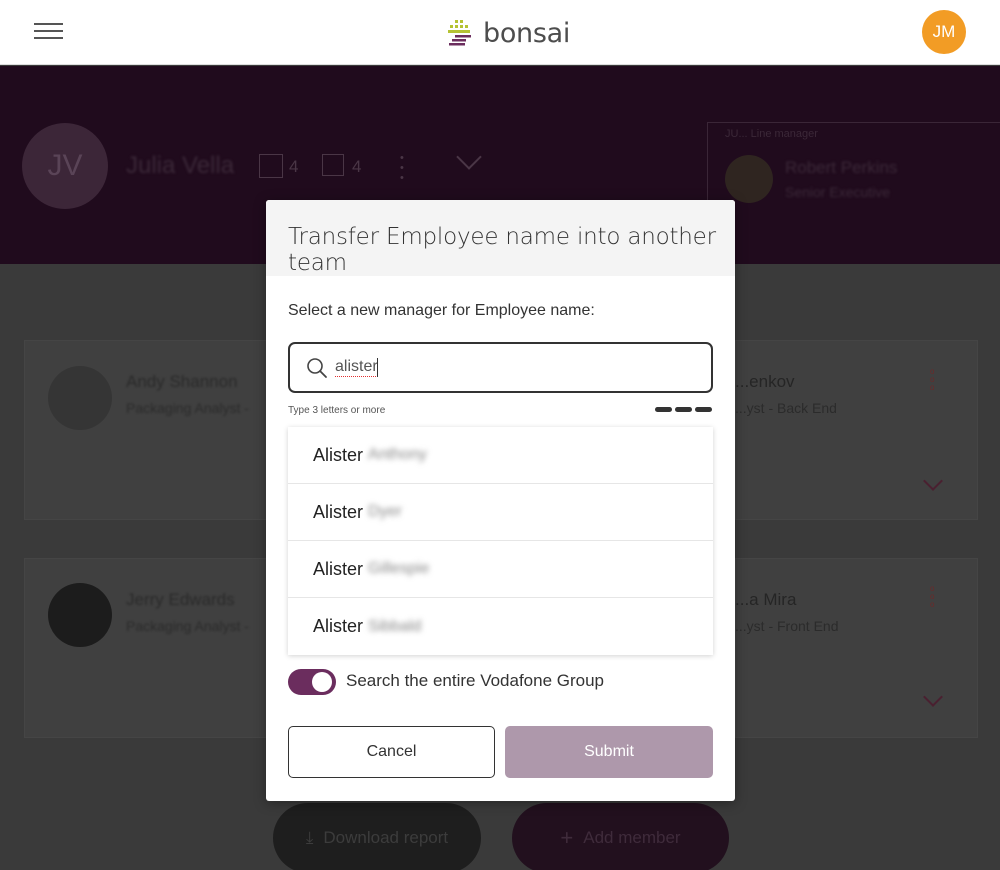  What do you see at coordinates (765, 381) in the screenshot?
I see `card-name: ...enkov` at bounding box center [765, 381].